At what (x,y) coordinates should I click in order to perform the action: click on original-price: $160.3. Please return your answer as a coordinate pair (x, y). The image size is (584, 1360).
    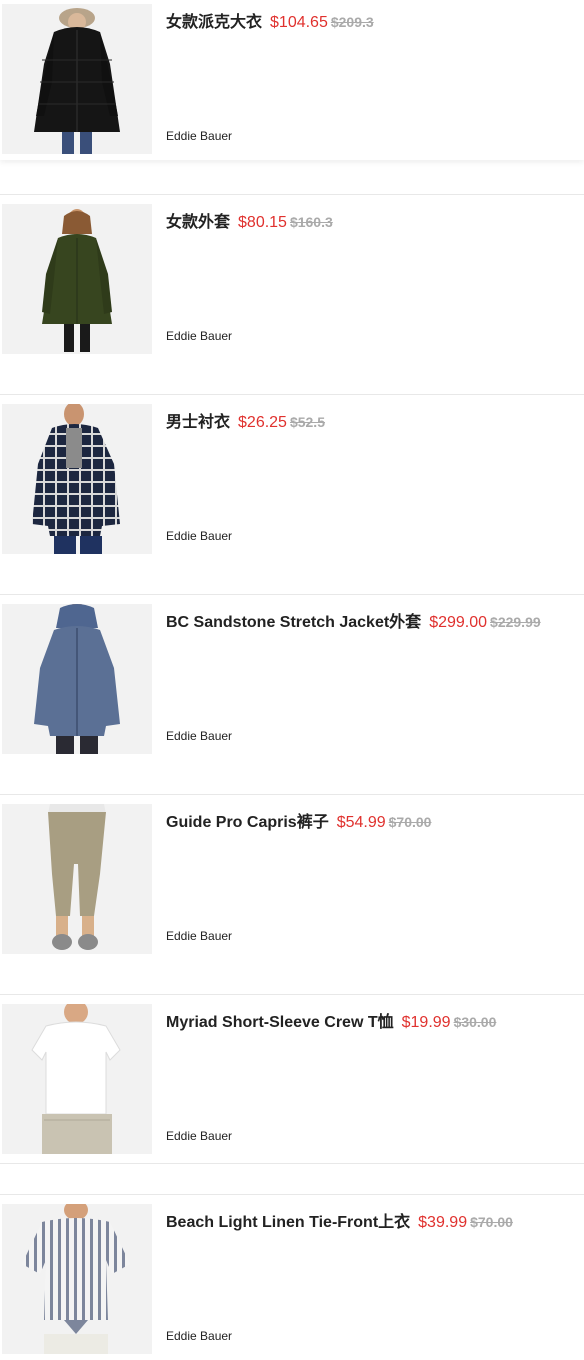
    Looking at the image, I should click on (311, 222).